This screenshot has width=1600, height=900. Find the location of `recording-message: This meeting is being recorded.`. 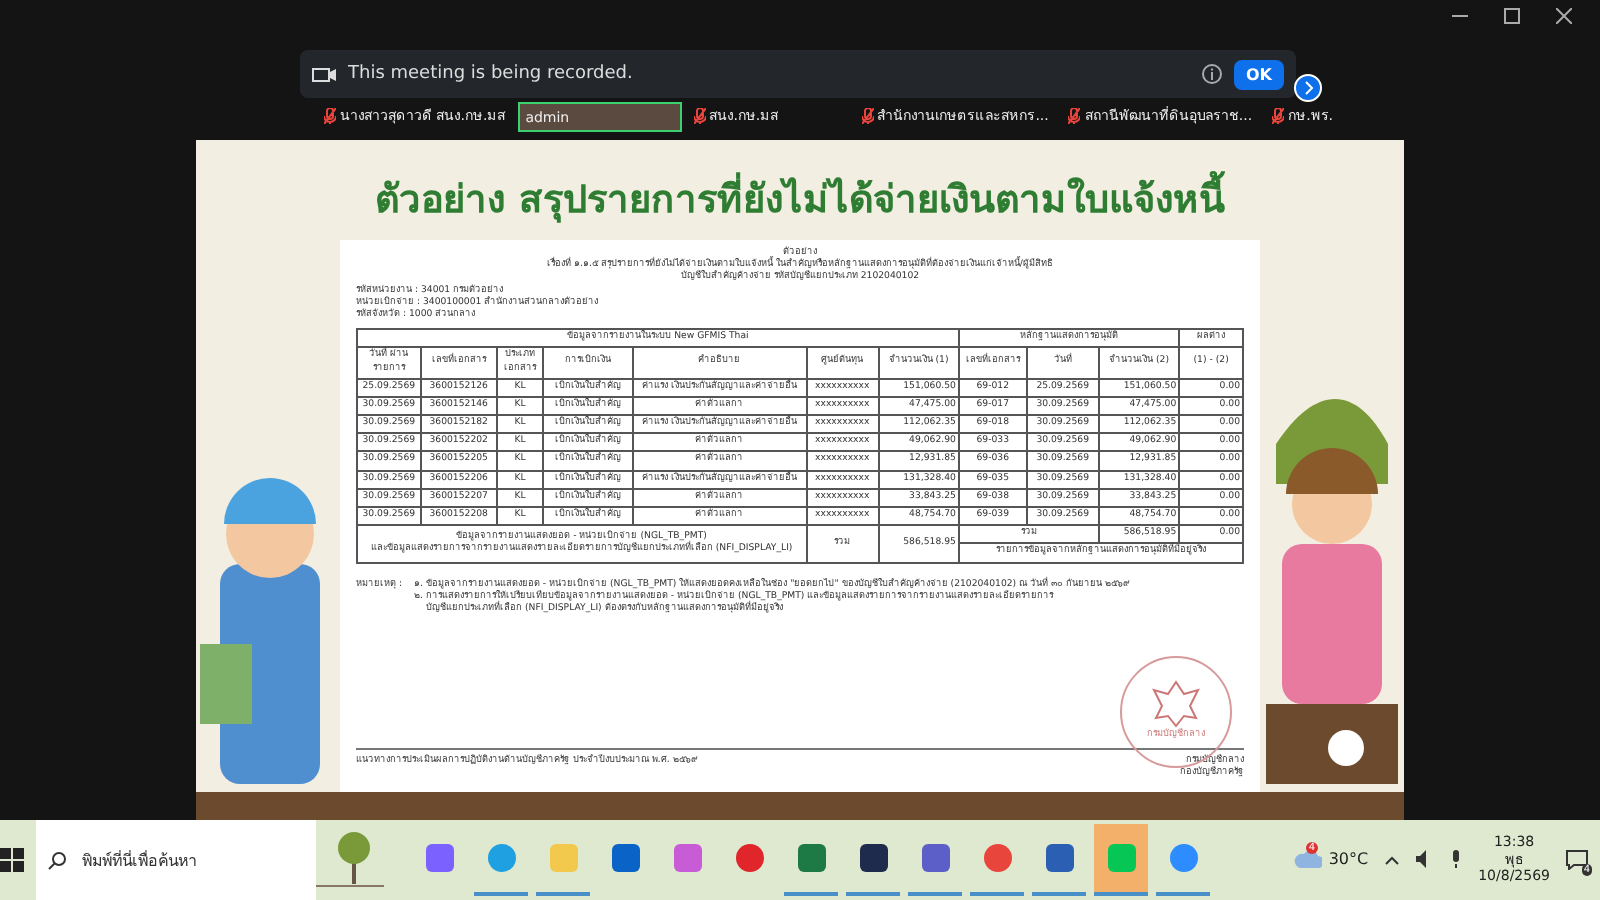

recording-message: This meeting is being recorded. is located at coordinates (491, 74).